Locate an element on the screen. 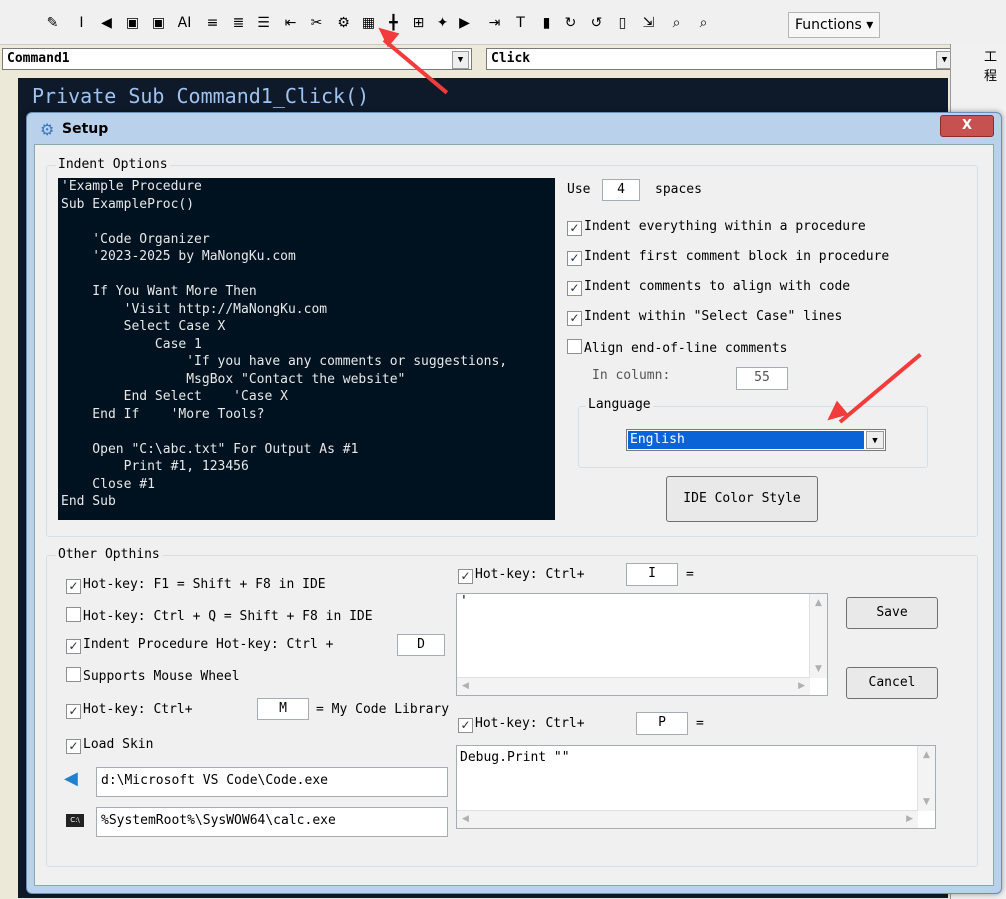  italic-icon: I is located at coordinates (81, 23).